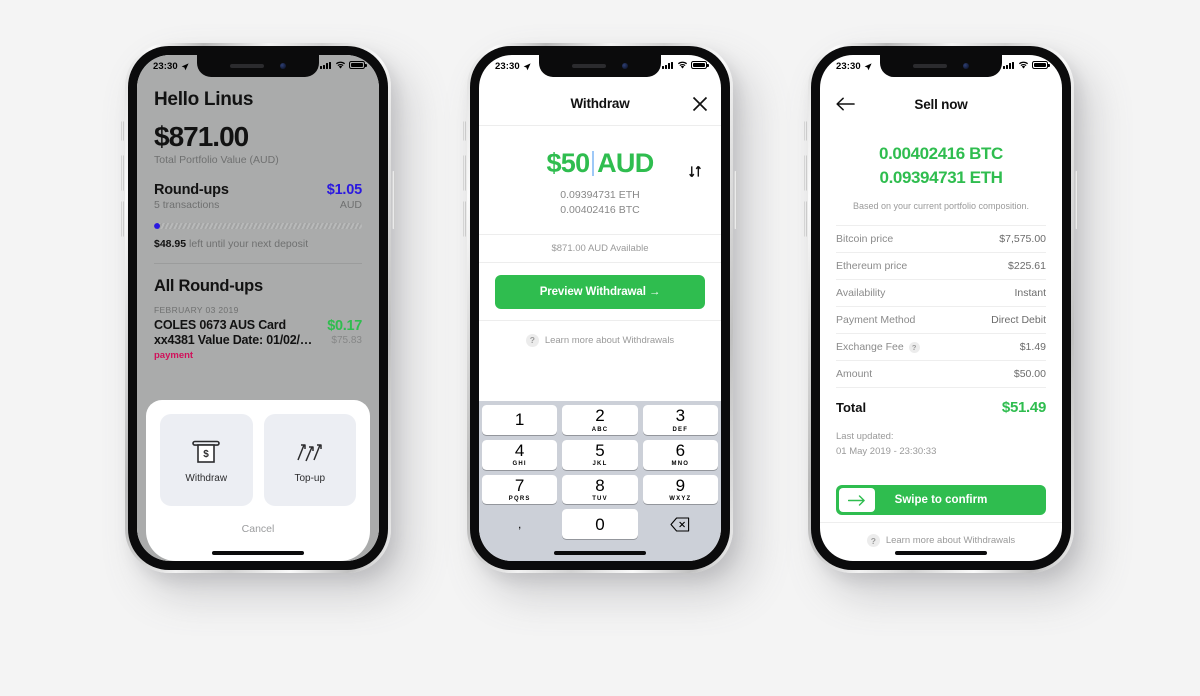 The width and height of the screenshot is (1200, 696). Describe the element at coordinates (600, 180) in the screenshot. I see `amount-entry-area: $50 AUD 0.09394731 ETH 0.00402416 BTC` at that location.